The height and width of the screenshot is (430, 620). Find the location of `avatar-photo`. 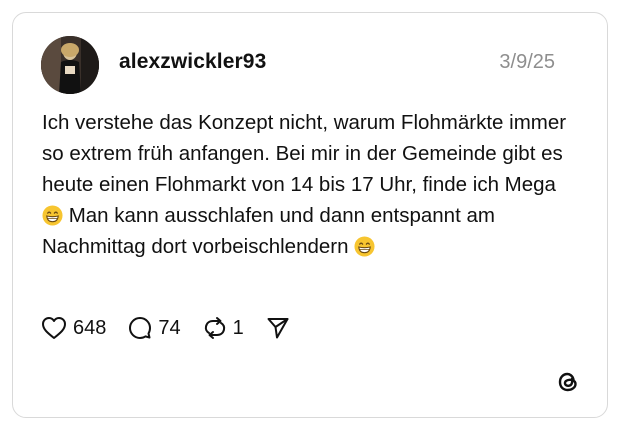

avatar-photo is located at coordinates (70, 65).